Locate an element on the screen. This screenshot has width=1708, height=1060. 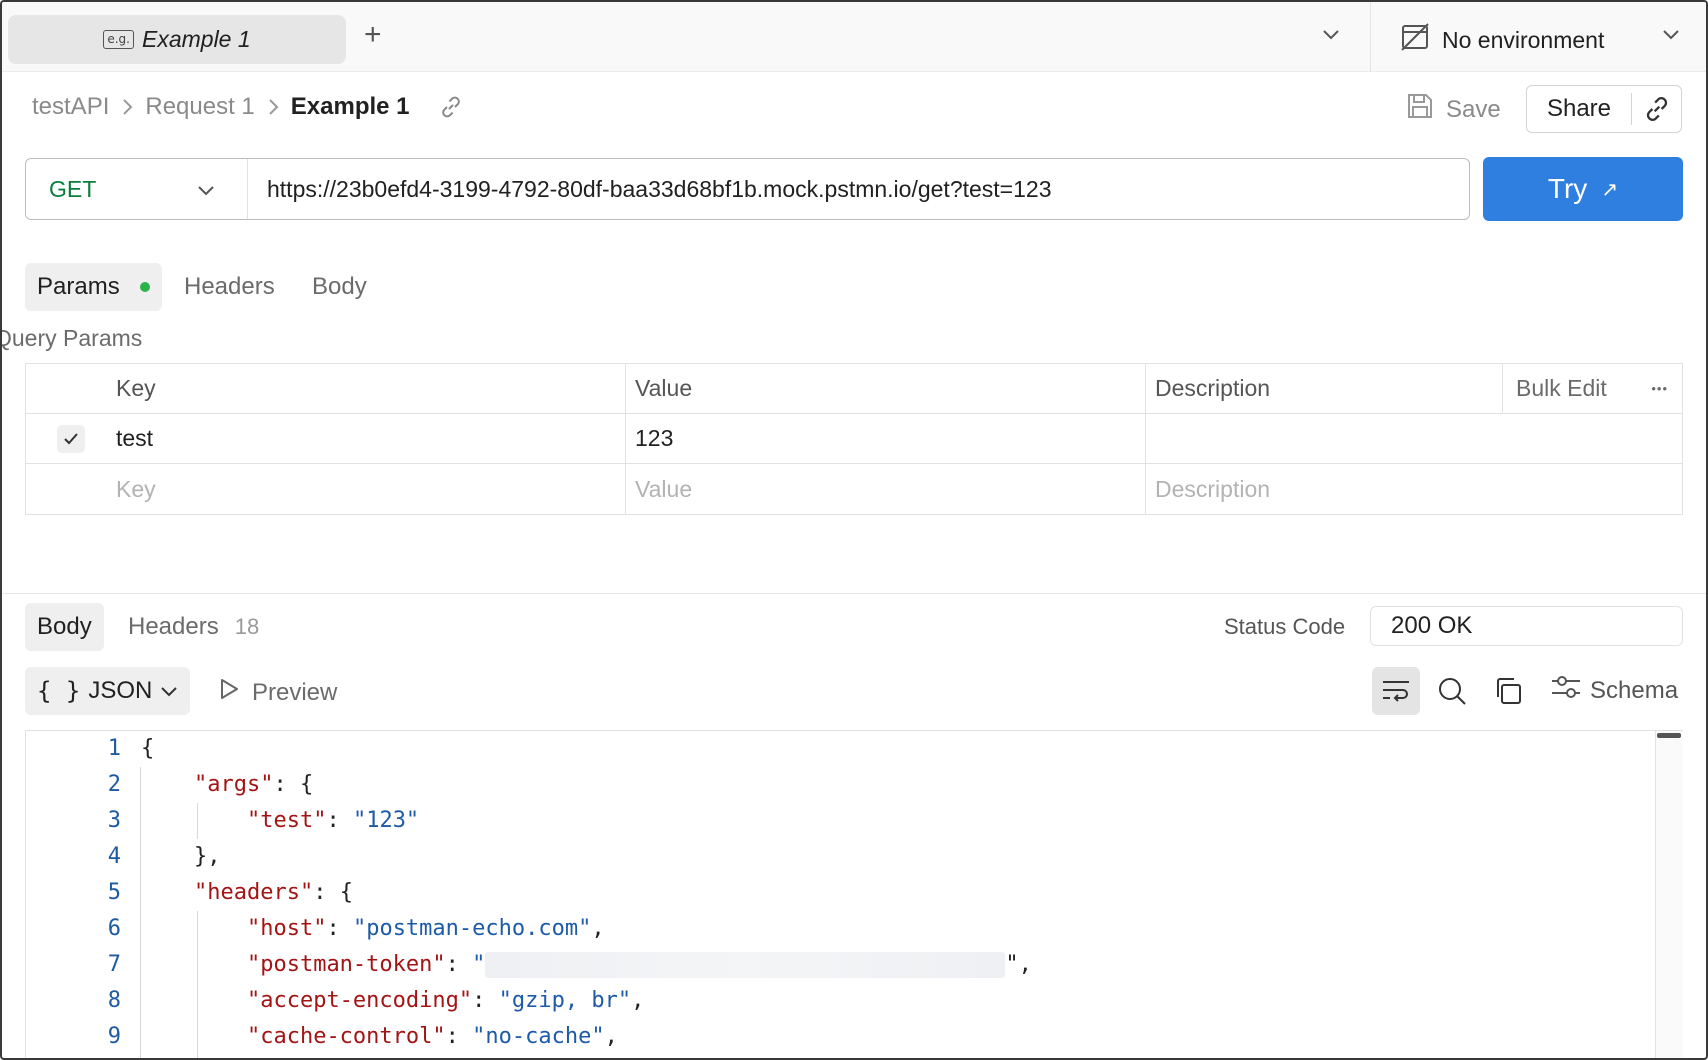
line-number: 4 is located at coordinates (114, 856).